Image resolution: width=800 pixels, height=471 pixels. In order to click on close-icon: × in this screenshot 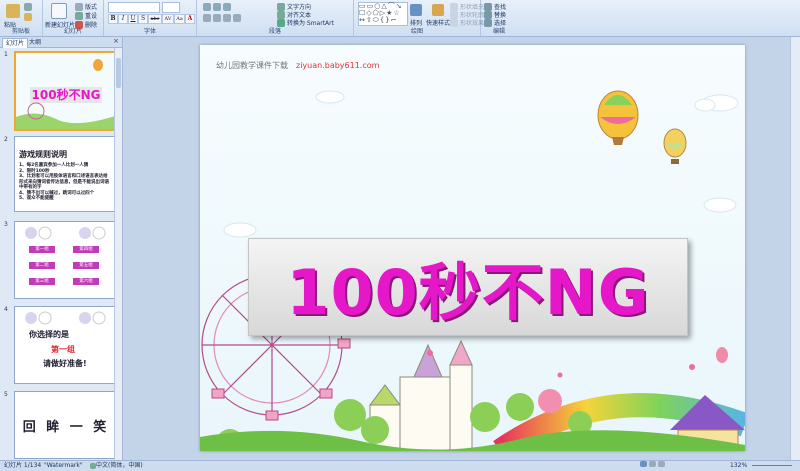, I will do `click(116, 41)`.